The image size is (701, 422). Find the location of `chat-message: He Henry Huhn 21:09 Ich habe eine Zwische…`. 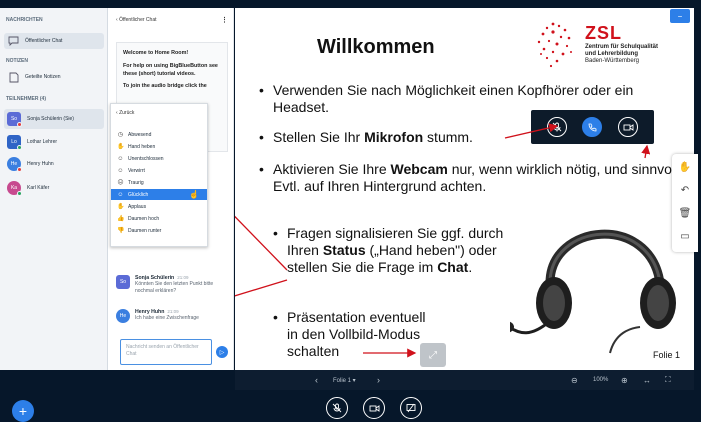

chat-message: He Henry Huhn 21:09 Ich habe eine Zwische… is located at coordinates (173, 316).